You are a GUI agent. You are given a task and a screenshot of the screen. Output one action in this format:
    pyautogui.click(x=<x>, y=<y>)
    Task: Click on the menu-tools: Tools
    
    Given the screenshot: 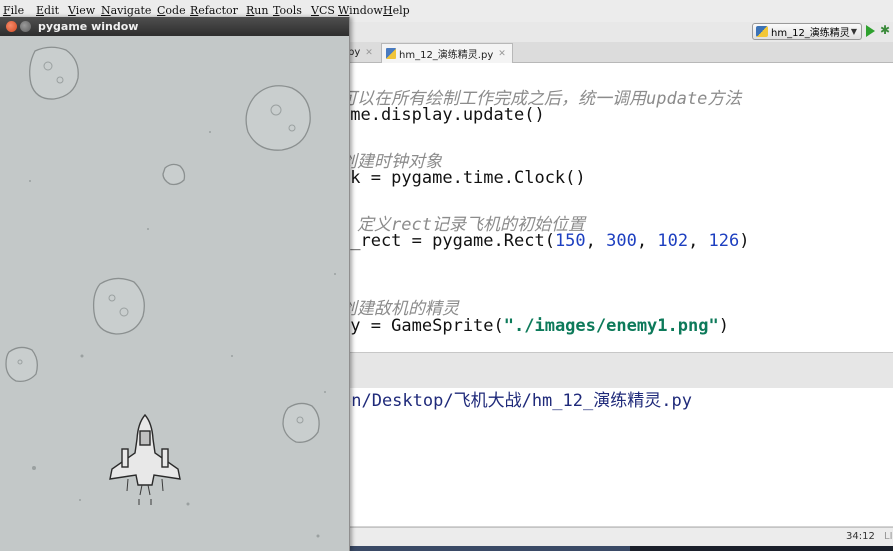 What is the action you would take?
    pyautogui.click(x=287, y=10)
    